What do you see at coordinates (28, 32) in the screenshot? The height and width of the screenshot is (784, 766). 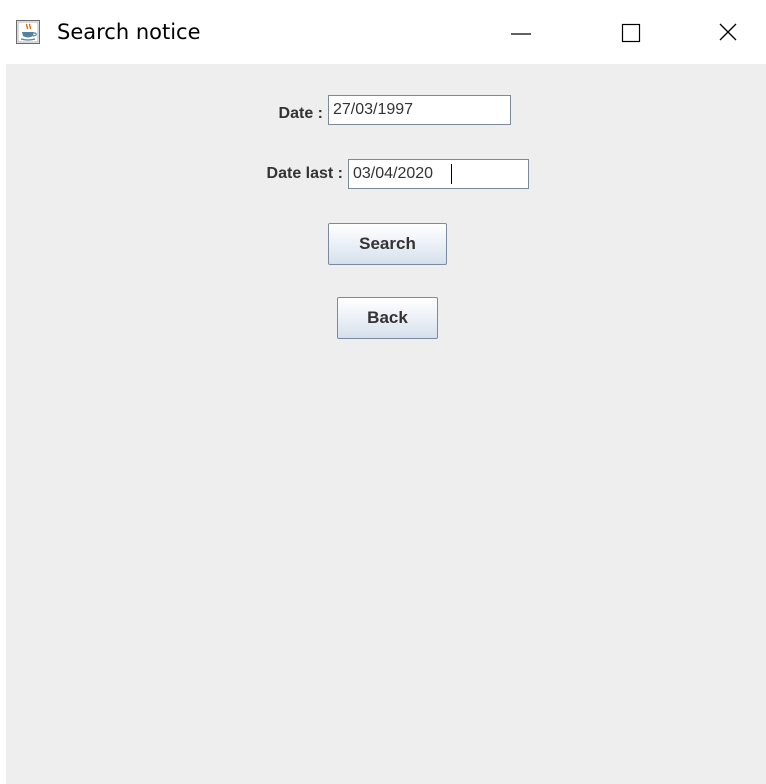 I see `java-coffee-icon` at bounding box center [28, 32].